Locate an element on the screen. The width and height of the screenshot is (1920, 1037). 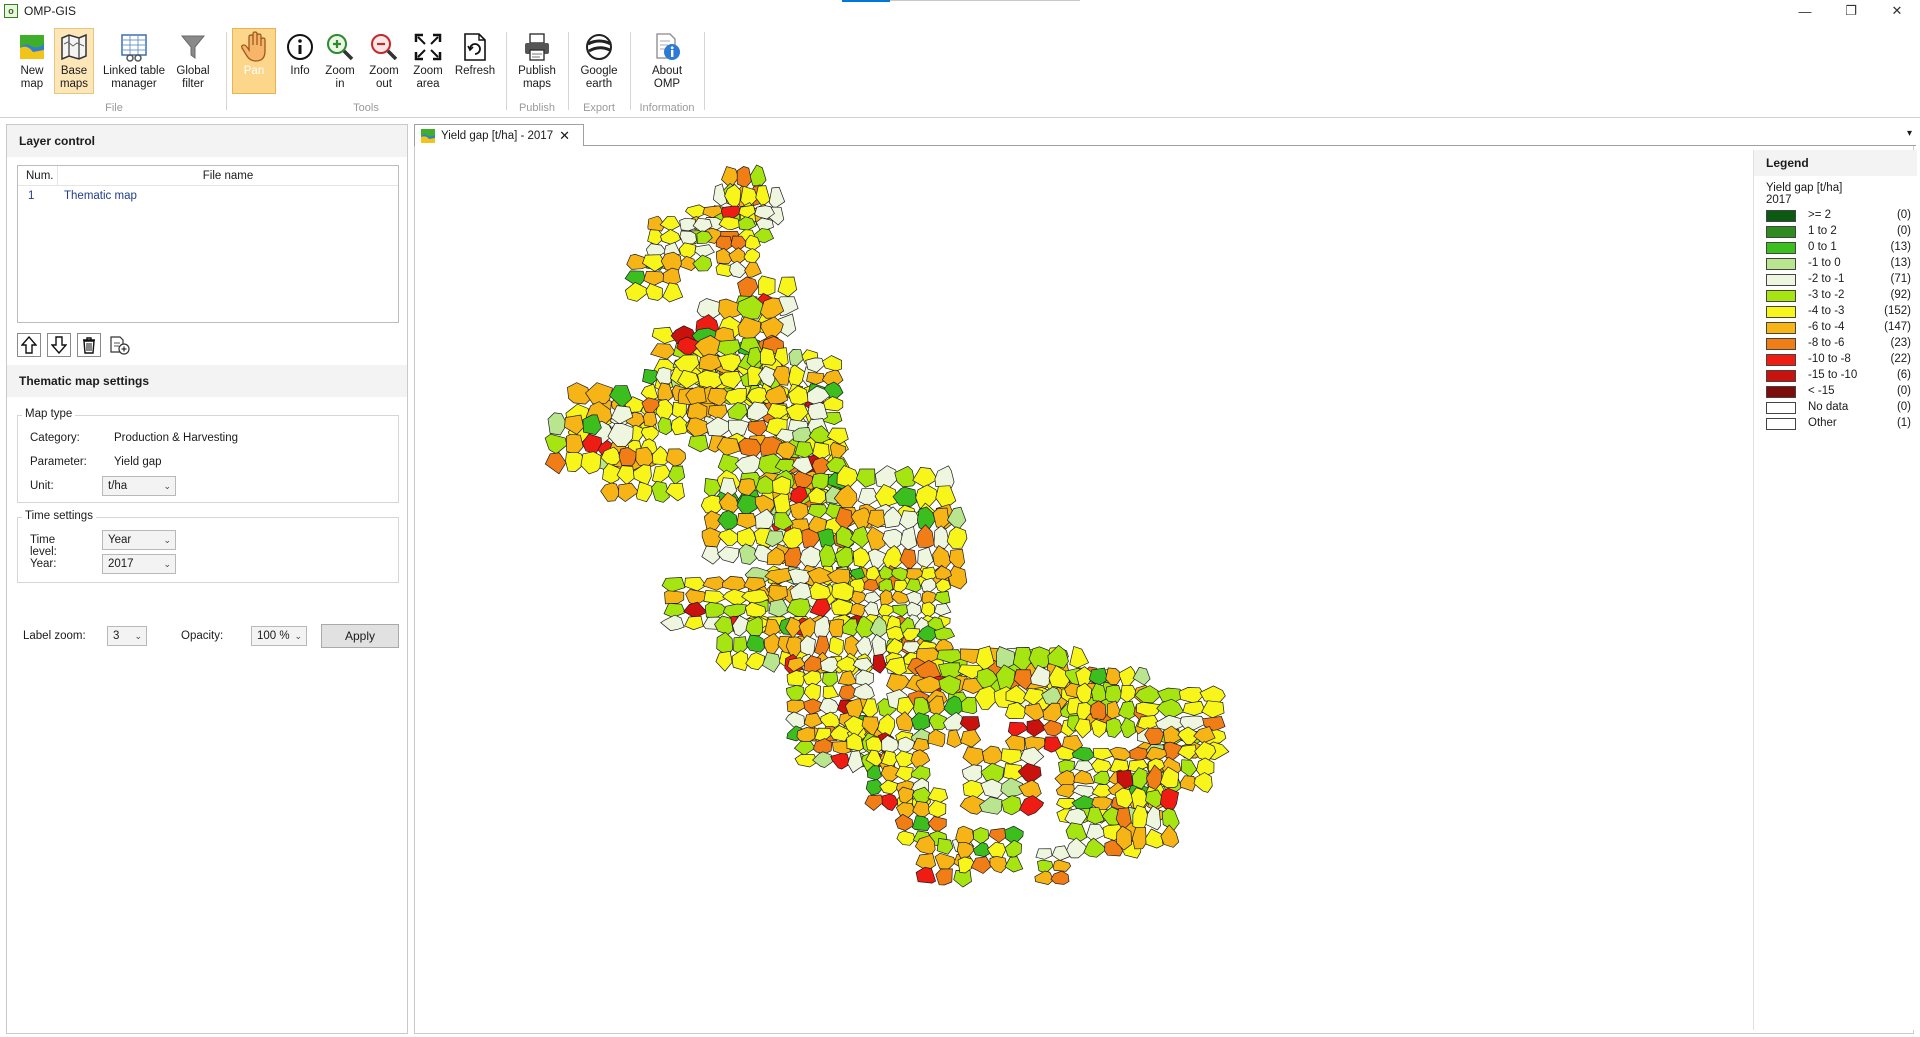
delete-layer-button is located at coordinates (89, 345).